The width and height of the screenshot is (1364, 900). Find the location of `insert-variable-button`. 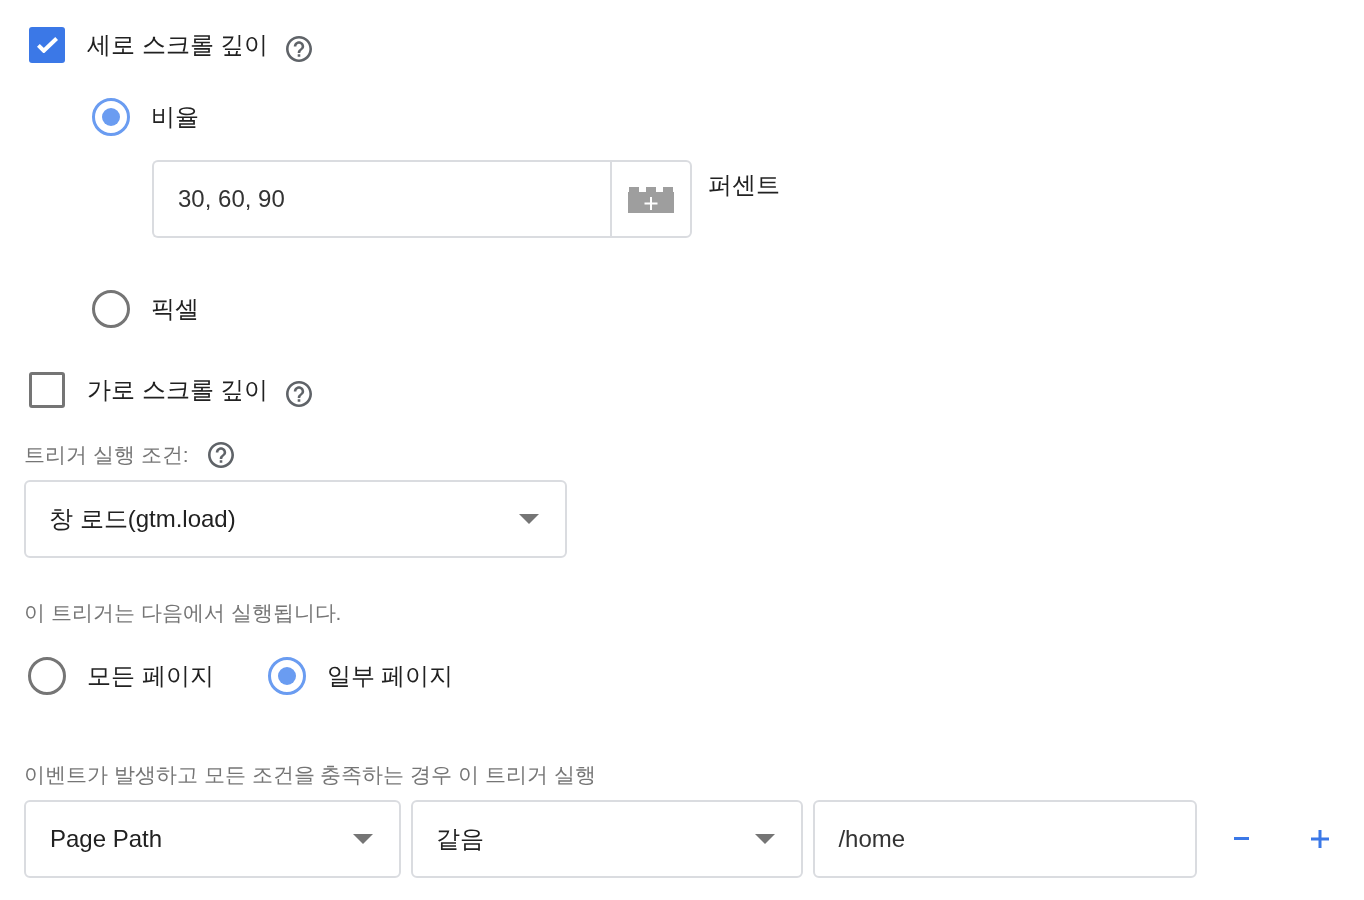

insert-variable-button is located at coordinates (651, 199).